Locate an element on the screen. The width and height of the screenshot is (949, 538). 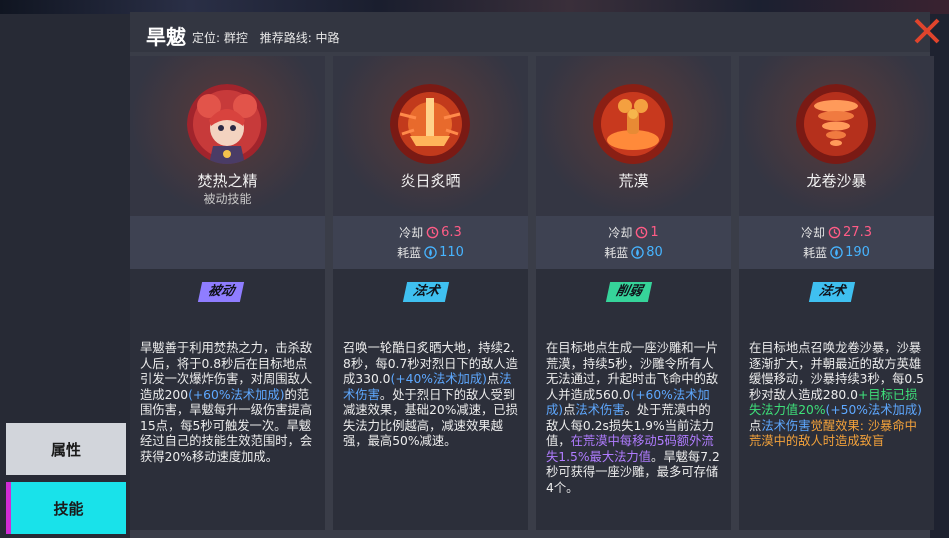
skill-card-header: 荒漠 is located at coordinates (633, 136).